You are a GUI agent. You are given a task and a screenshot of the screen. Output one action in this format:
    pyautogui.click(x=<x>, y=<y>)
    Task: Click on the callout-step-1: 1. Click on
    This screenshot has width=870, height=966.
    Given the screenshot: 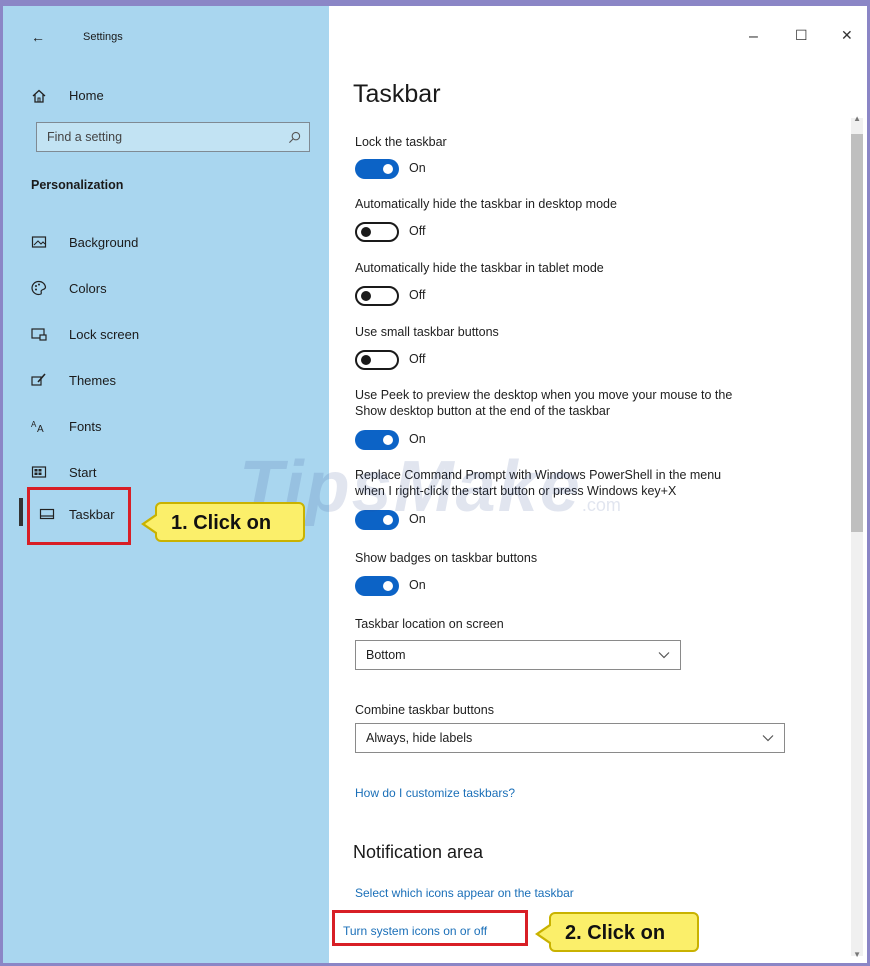 What is the action you would take?
    pyautogui.click(x=223, y=522)
    